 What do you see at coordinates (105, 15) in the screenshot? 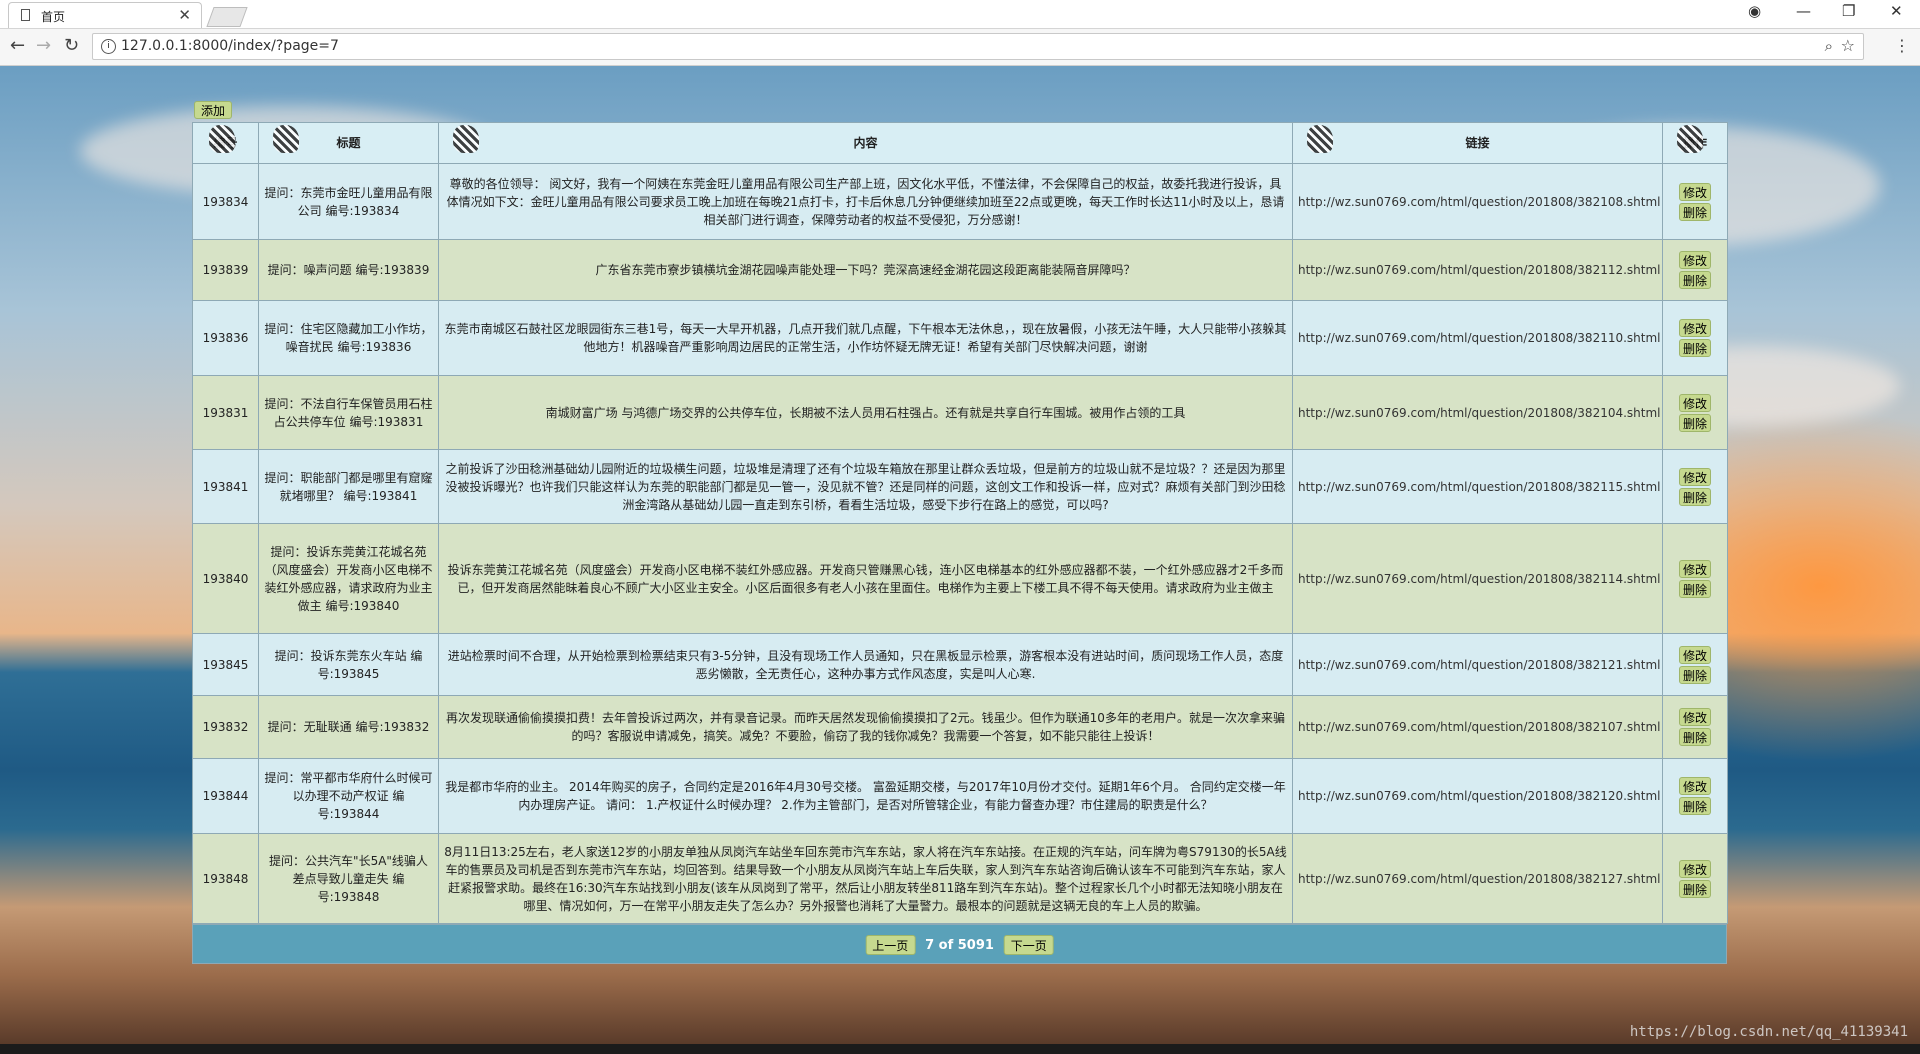
I see `active-tab: 首页 ✕` at bounding box center [105, 15].